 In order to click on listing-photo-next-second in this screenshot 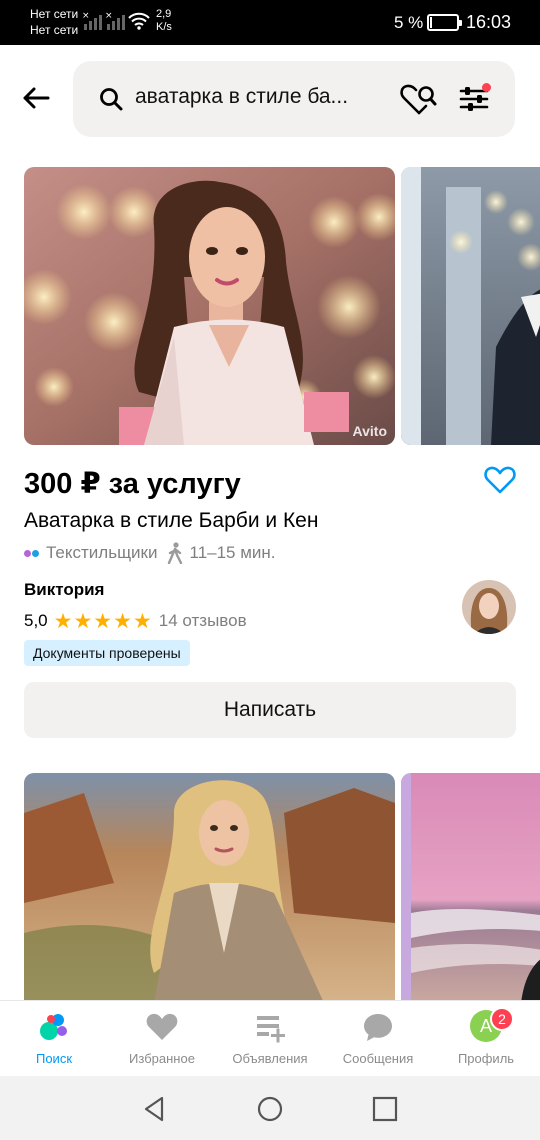, I will do `click(470, 888)`.